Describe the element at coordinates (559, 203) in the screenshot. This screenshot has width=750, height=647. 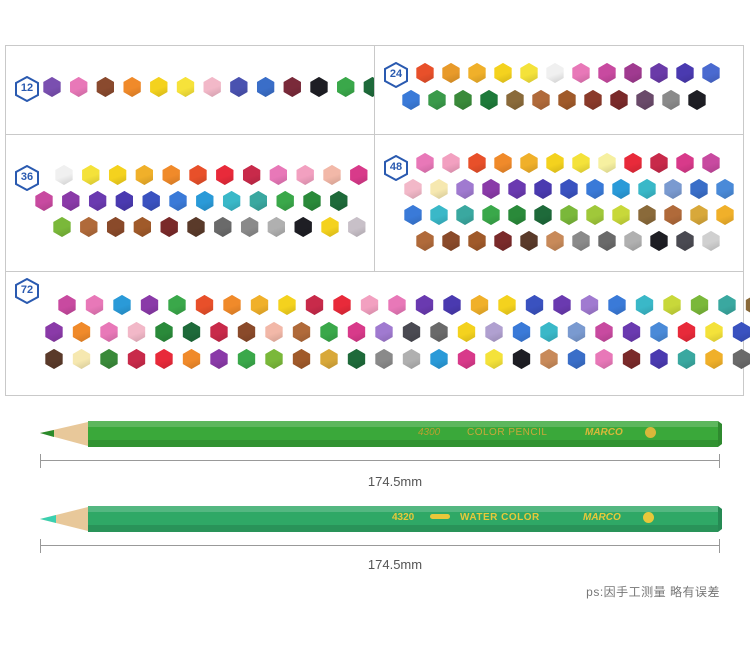
I see `panel-48-colors: 48` at that location.